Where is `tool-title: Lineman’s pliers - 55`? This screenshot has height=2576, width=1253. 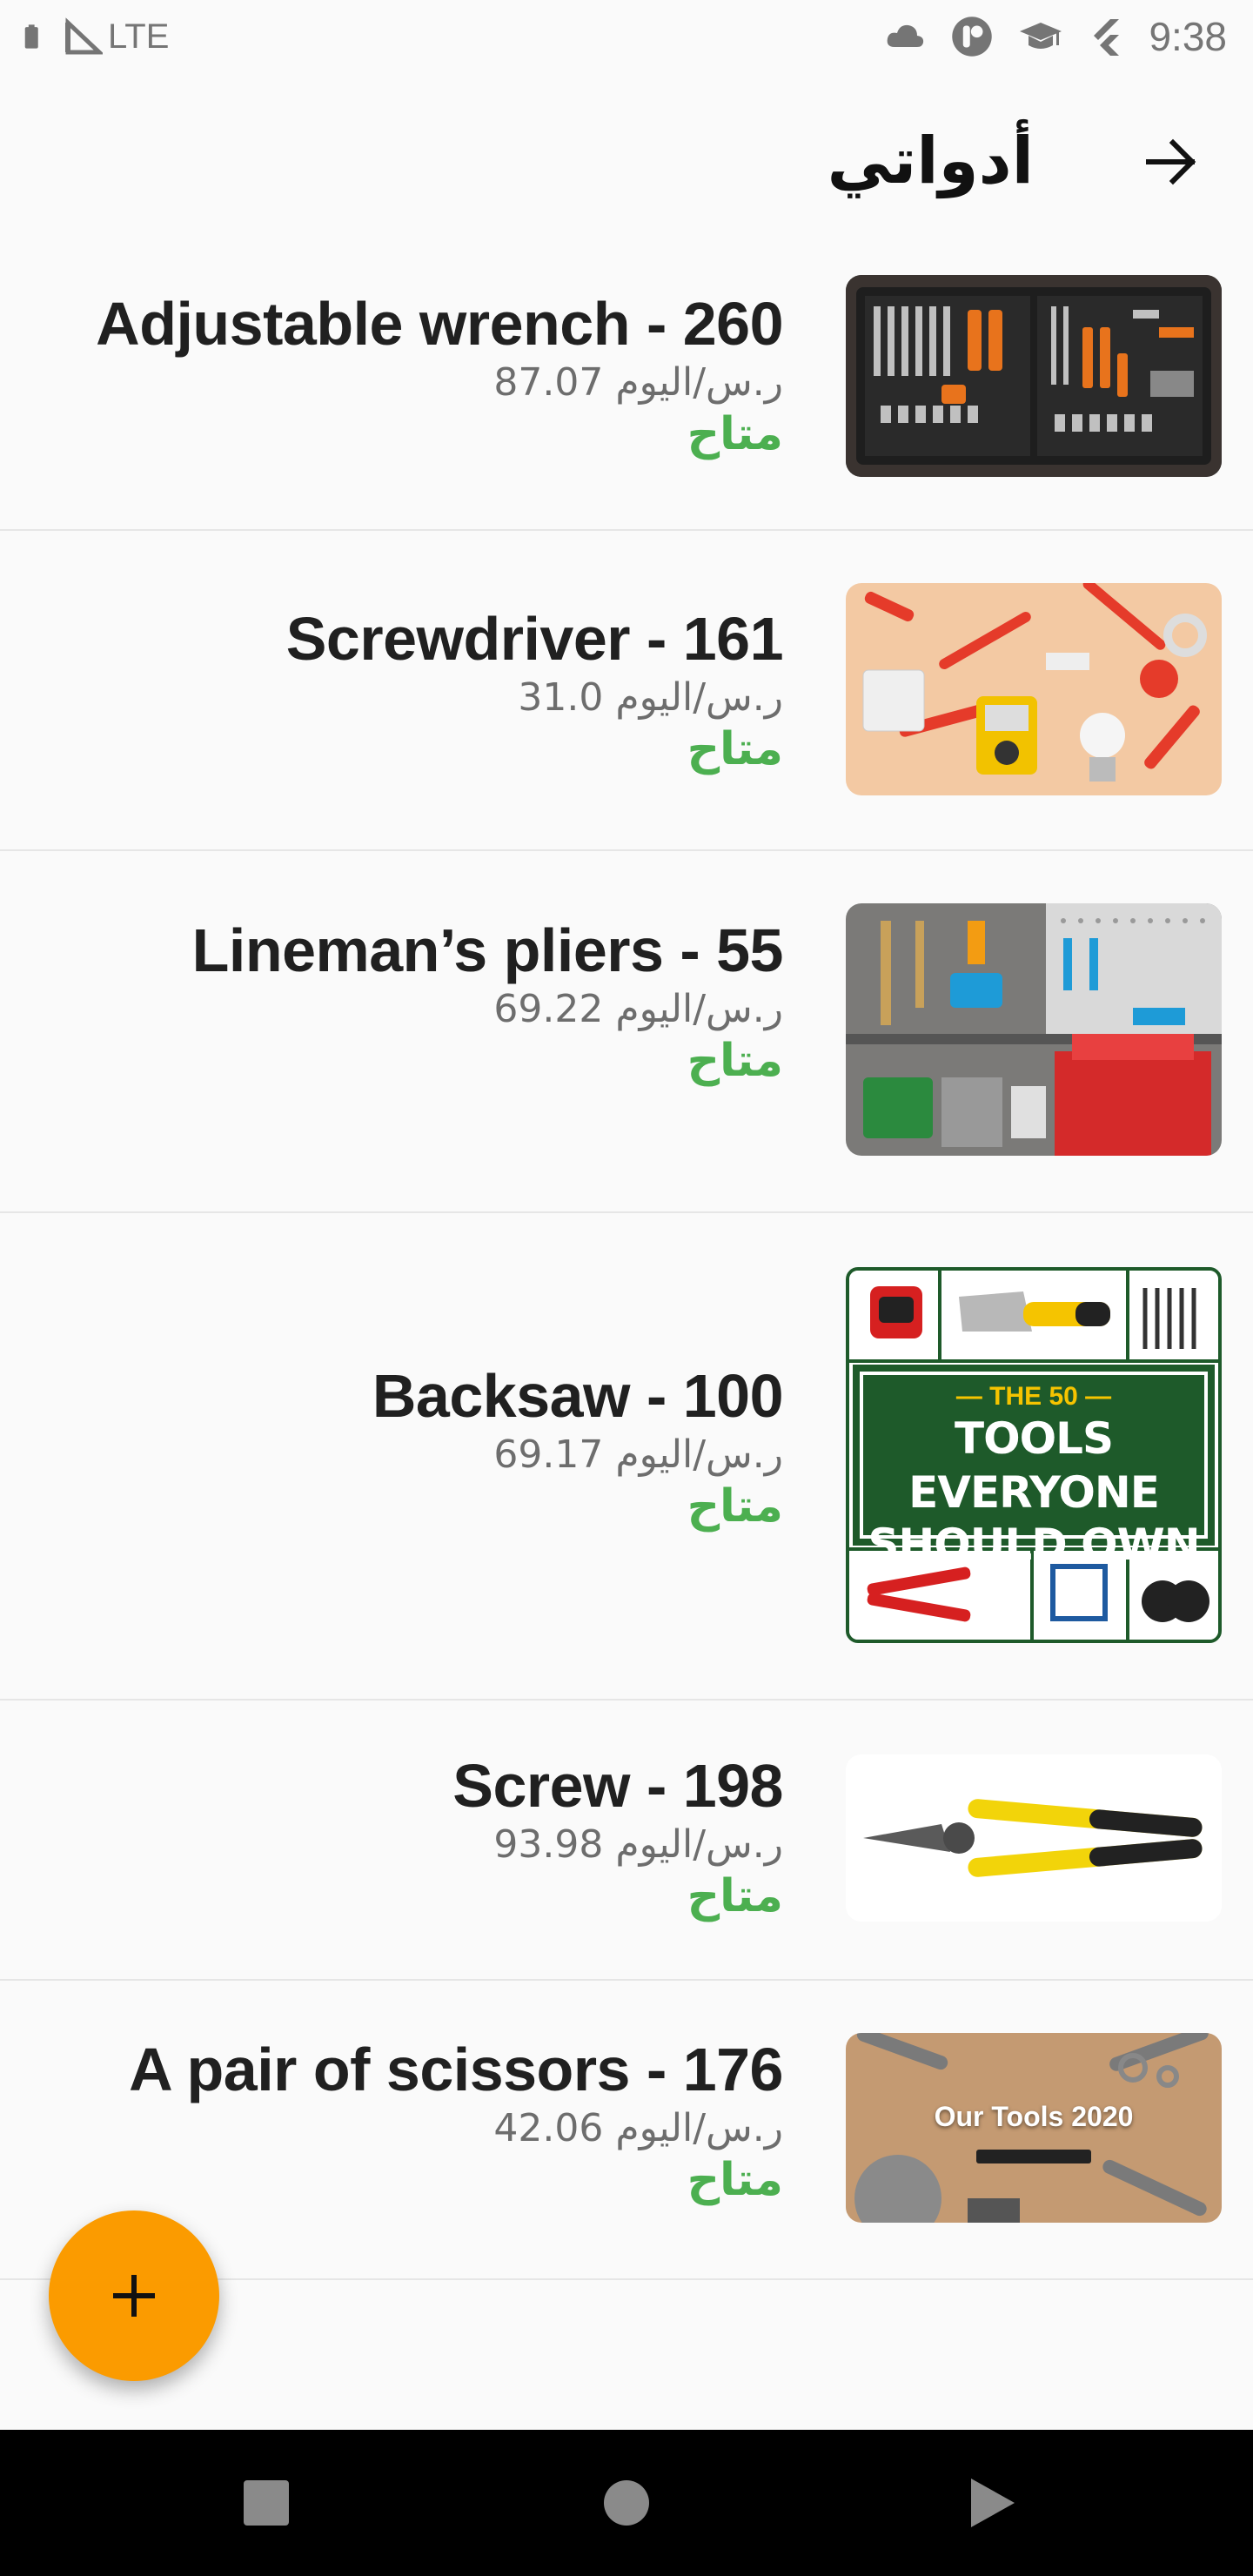 tool-title: Lineman’s pliers - 55 is located at coordinates (487, 950).